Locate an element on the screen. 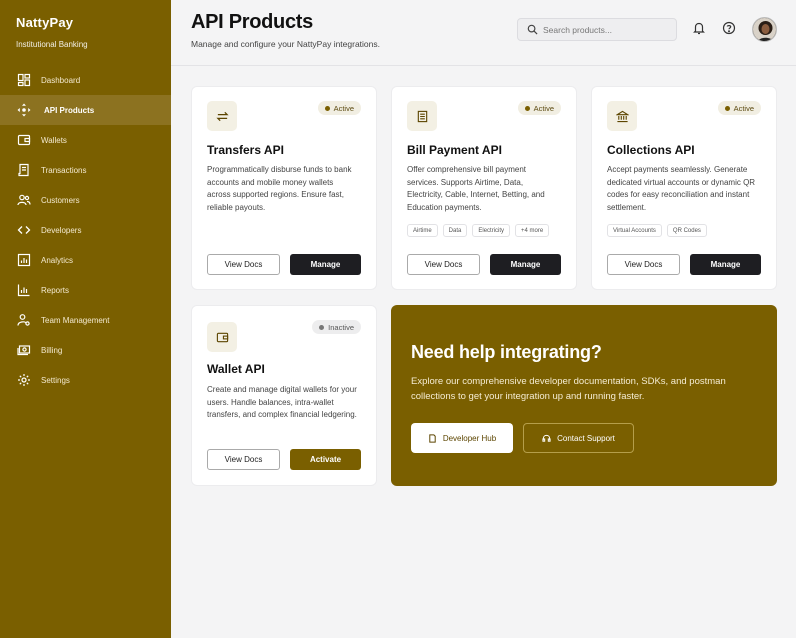 The width and height of the screenshot is (796, 638). brand-subtitle: Institutional Banking is located at coordinates (52, 44).